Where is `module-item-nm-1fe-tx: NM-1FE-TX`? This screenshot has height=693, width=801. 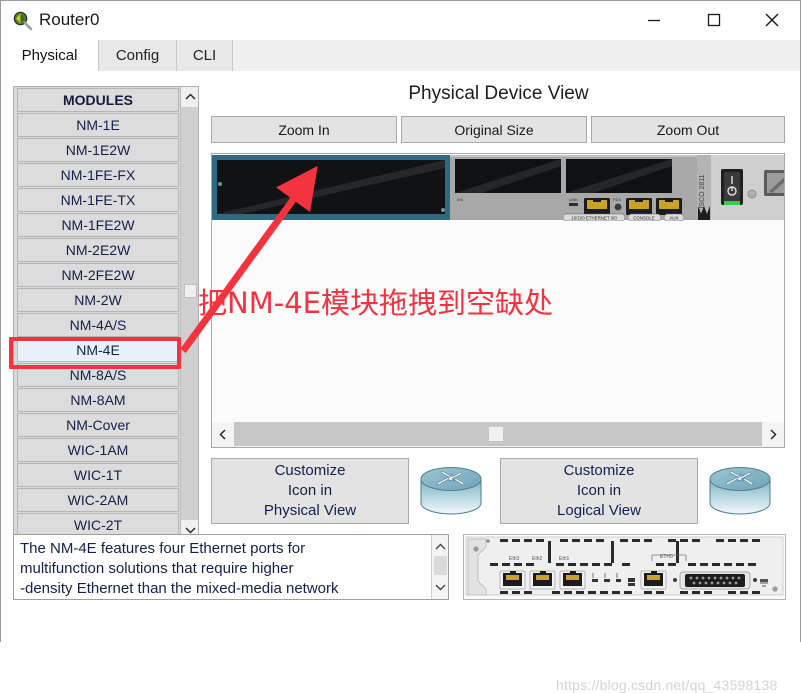
module-item-nm-1fe-tx: NM-1FE-TX is located at coordinates (98, 200).